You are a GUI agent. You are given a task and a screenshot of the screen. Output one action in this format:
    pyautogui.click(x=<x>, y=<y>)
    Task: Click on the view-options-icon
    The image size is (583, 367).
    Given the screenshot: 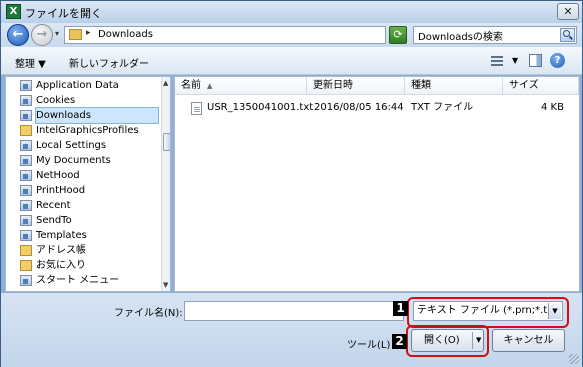 What is the action you would take?
    pyautogui.click(x=497, y=61)
    